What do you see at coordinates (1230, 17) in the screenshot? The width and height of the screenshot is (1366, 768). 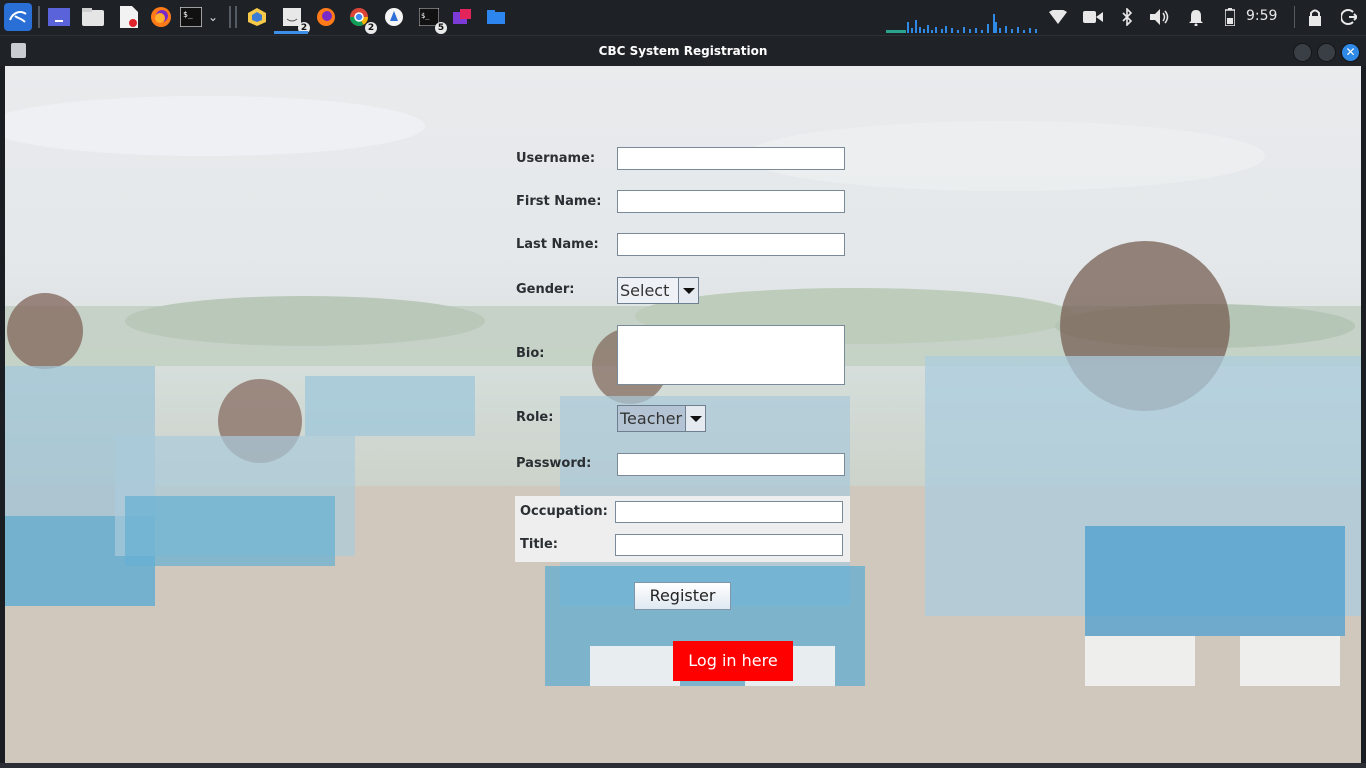 I see `battery-icon` at bounding box center [1230, 17].